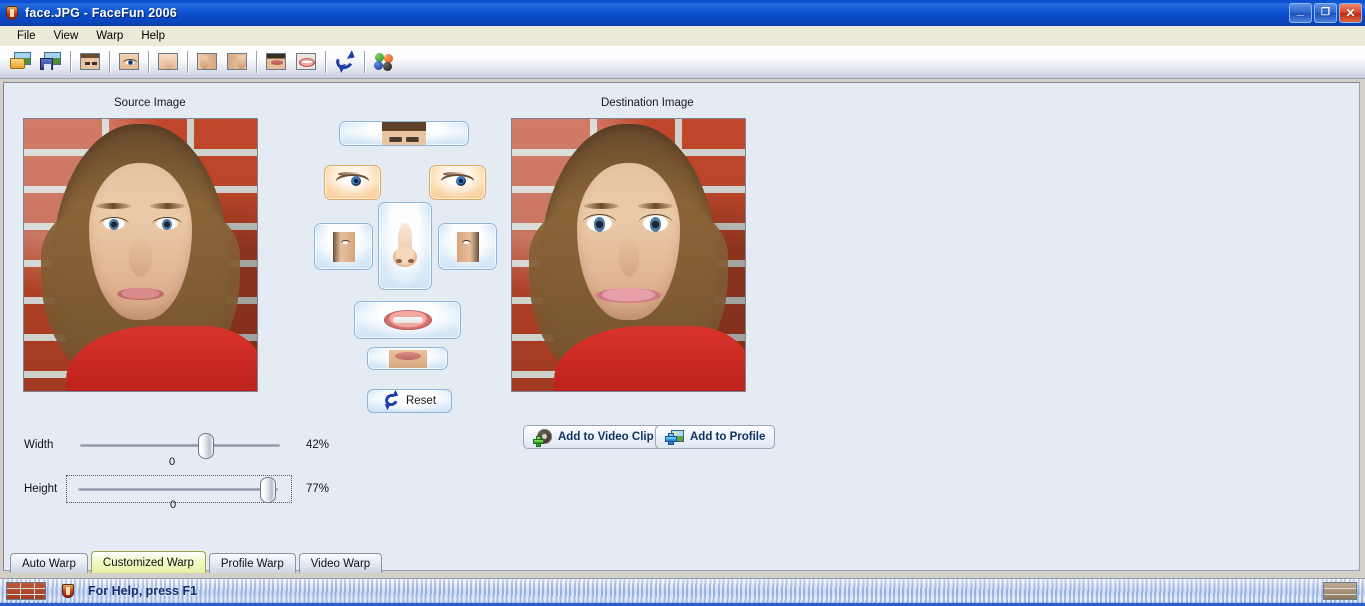 The image size is (1365, 606). I want to click on toolbar-color-button, so click(384, 62).